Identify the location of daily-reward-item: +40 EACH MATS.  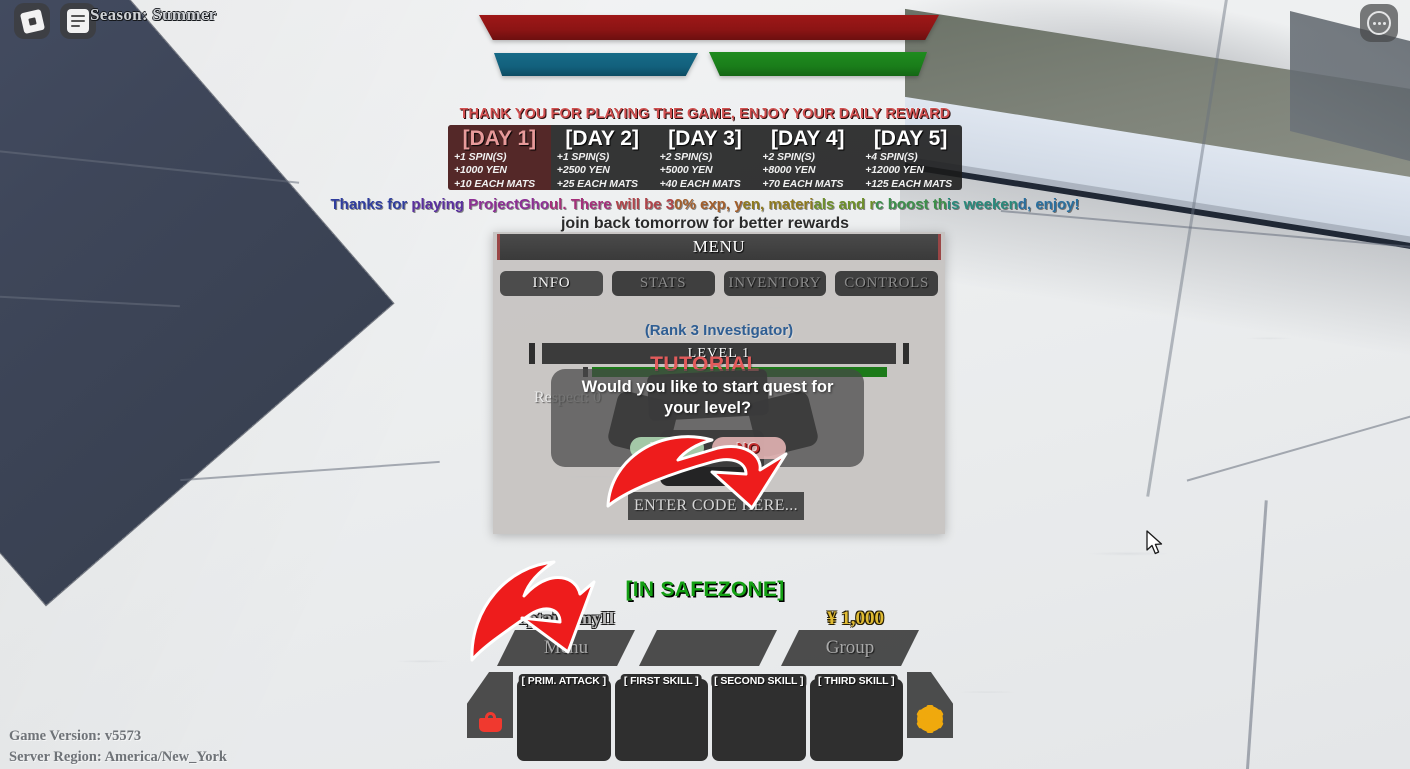
(700, 183).